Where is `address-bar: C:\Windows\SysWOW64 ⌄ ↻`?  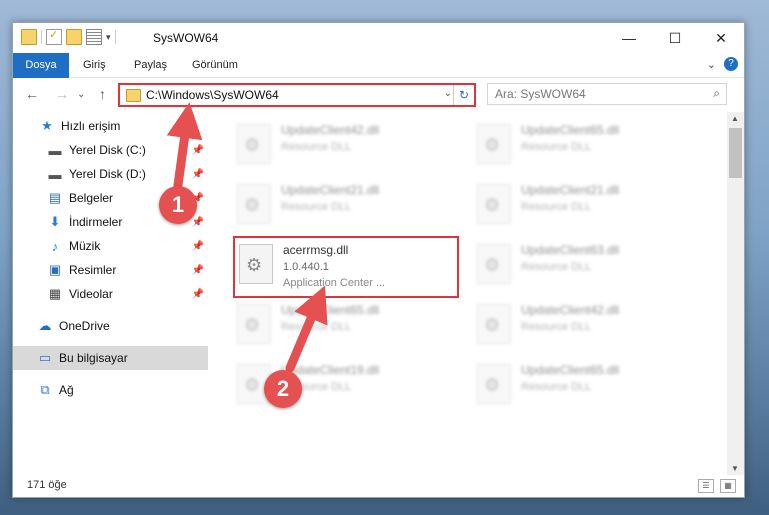
address-bar: C:\Windows\SysWOW64 ⌄ ↻ is located at coordinates (297, 95).